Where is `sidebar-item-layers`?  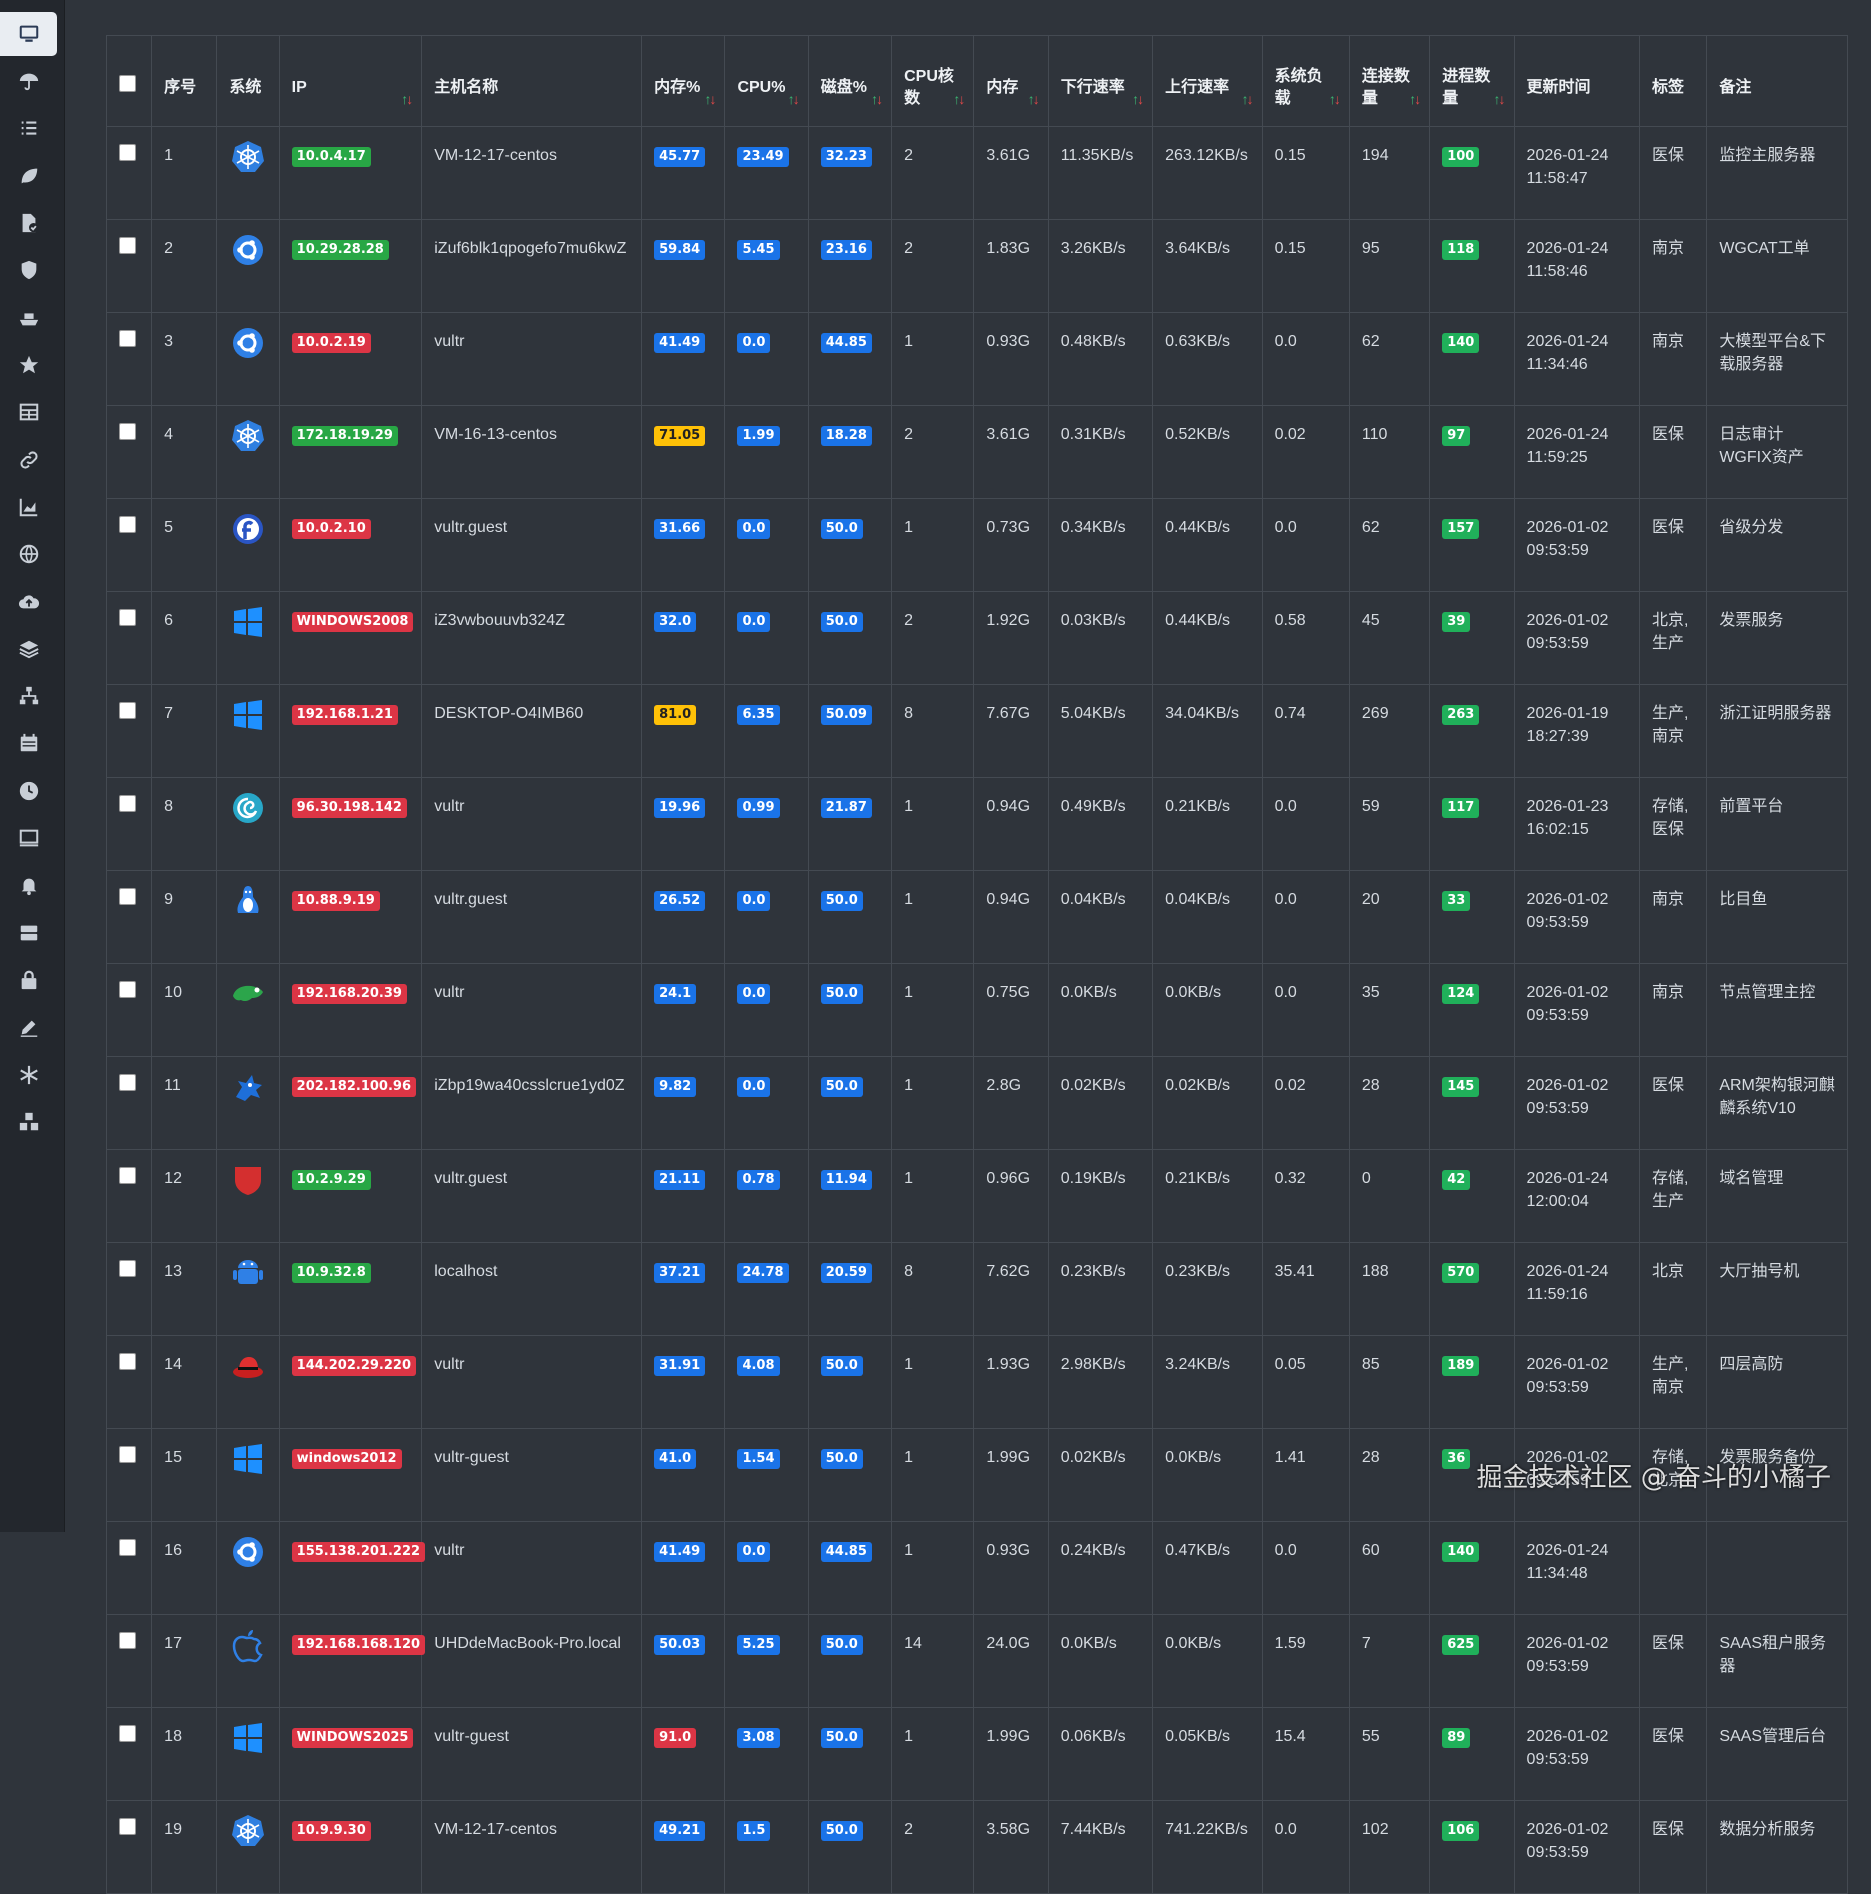 sidebar-item-layers is located at coordinates (28, 649).